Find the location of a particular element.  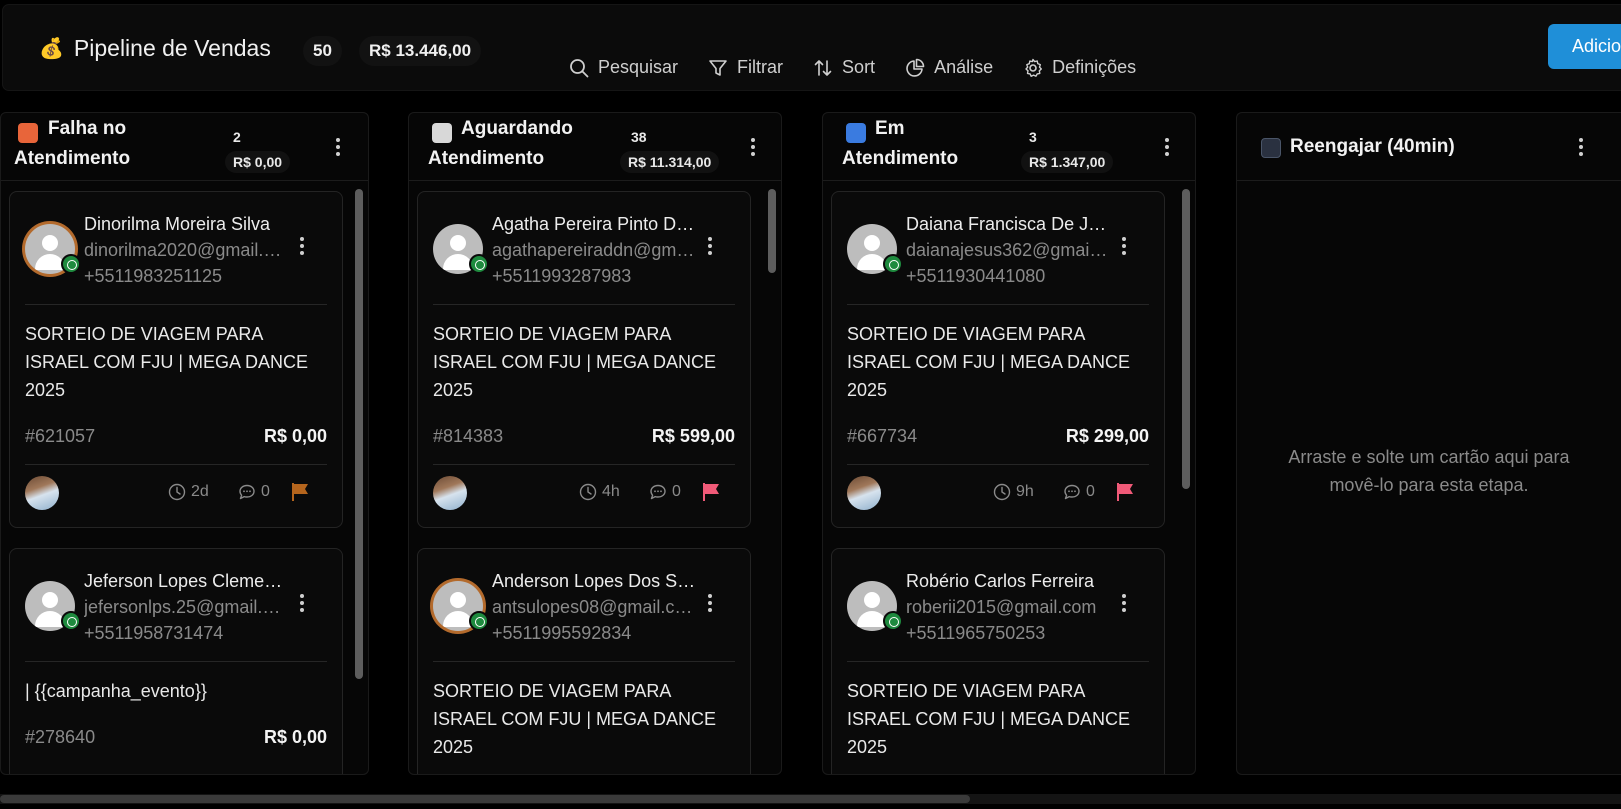

pipeline-total-badge: R$ 13.446,00 is located at coordinates (420, 51).